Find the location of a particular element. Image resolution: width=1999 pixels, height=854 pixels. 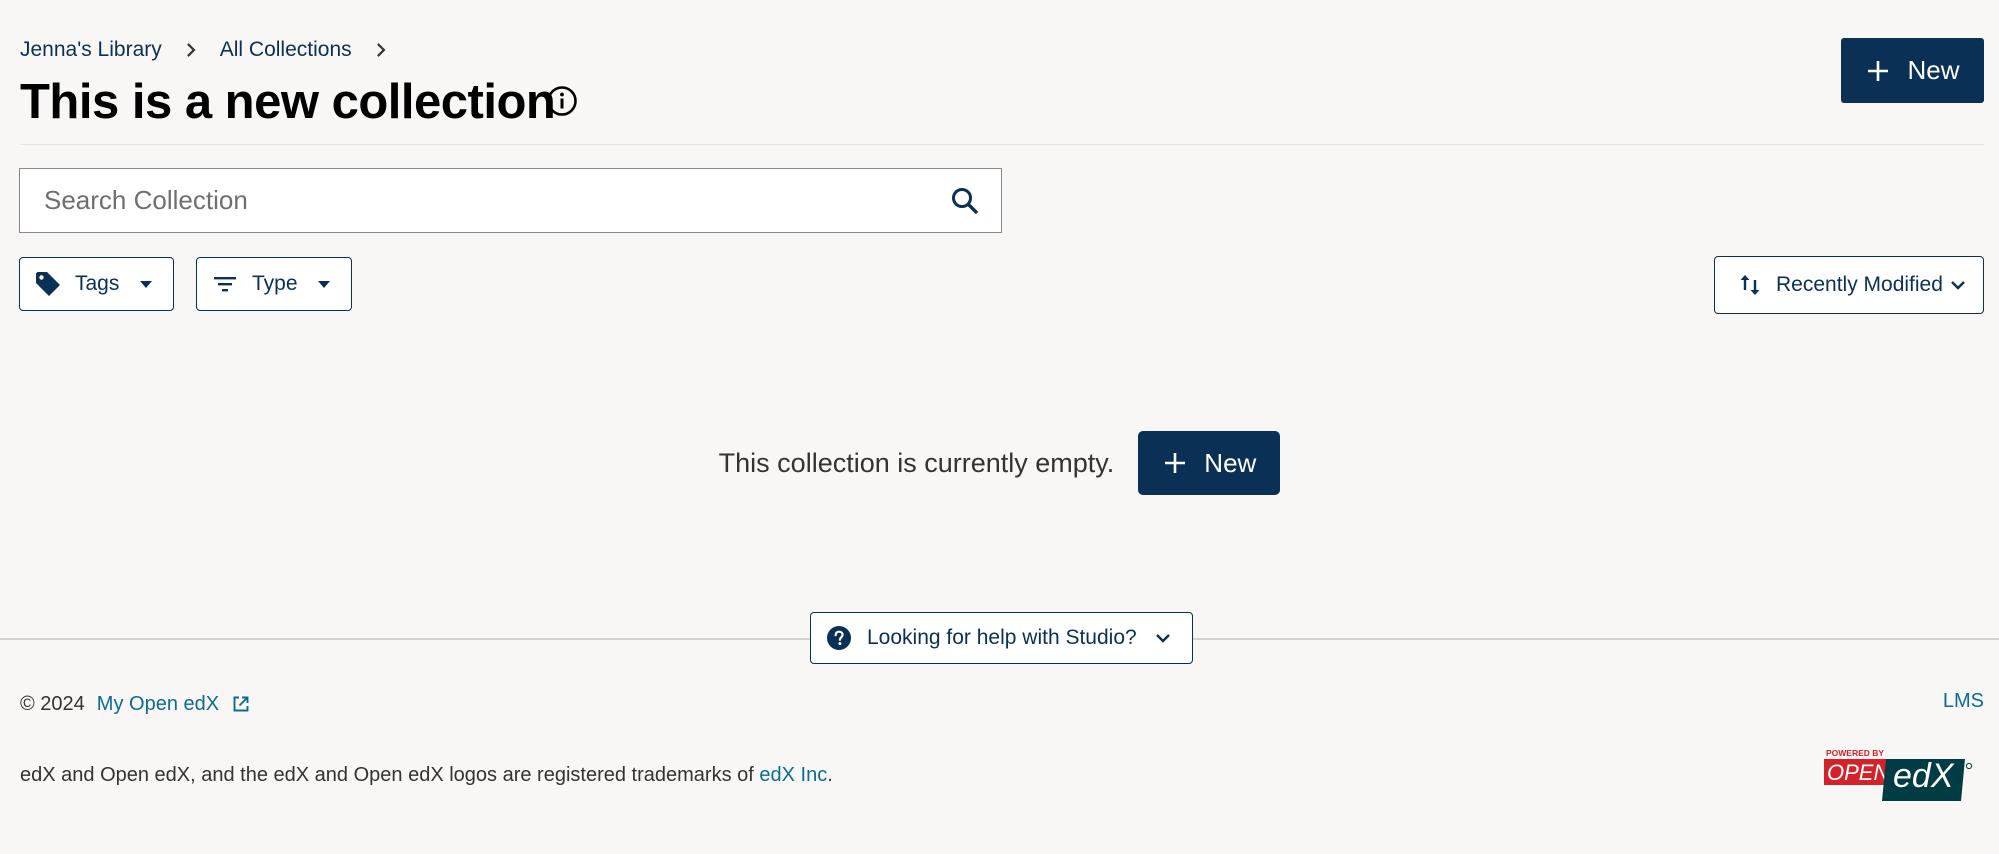

tags-filter-label: Tags is located at coordinates (97, 283).